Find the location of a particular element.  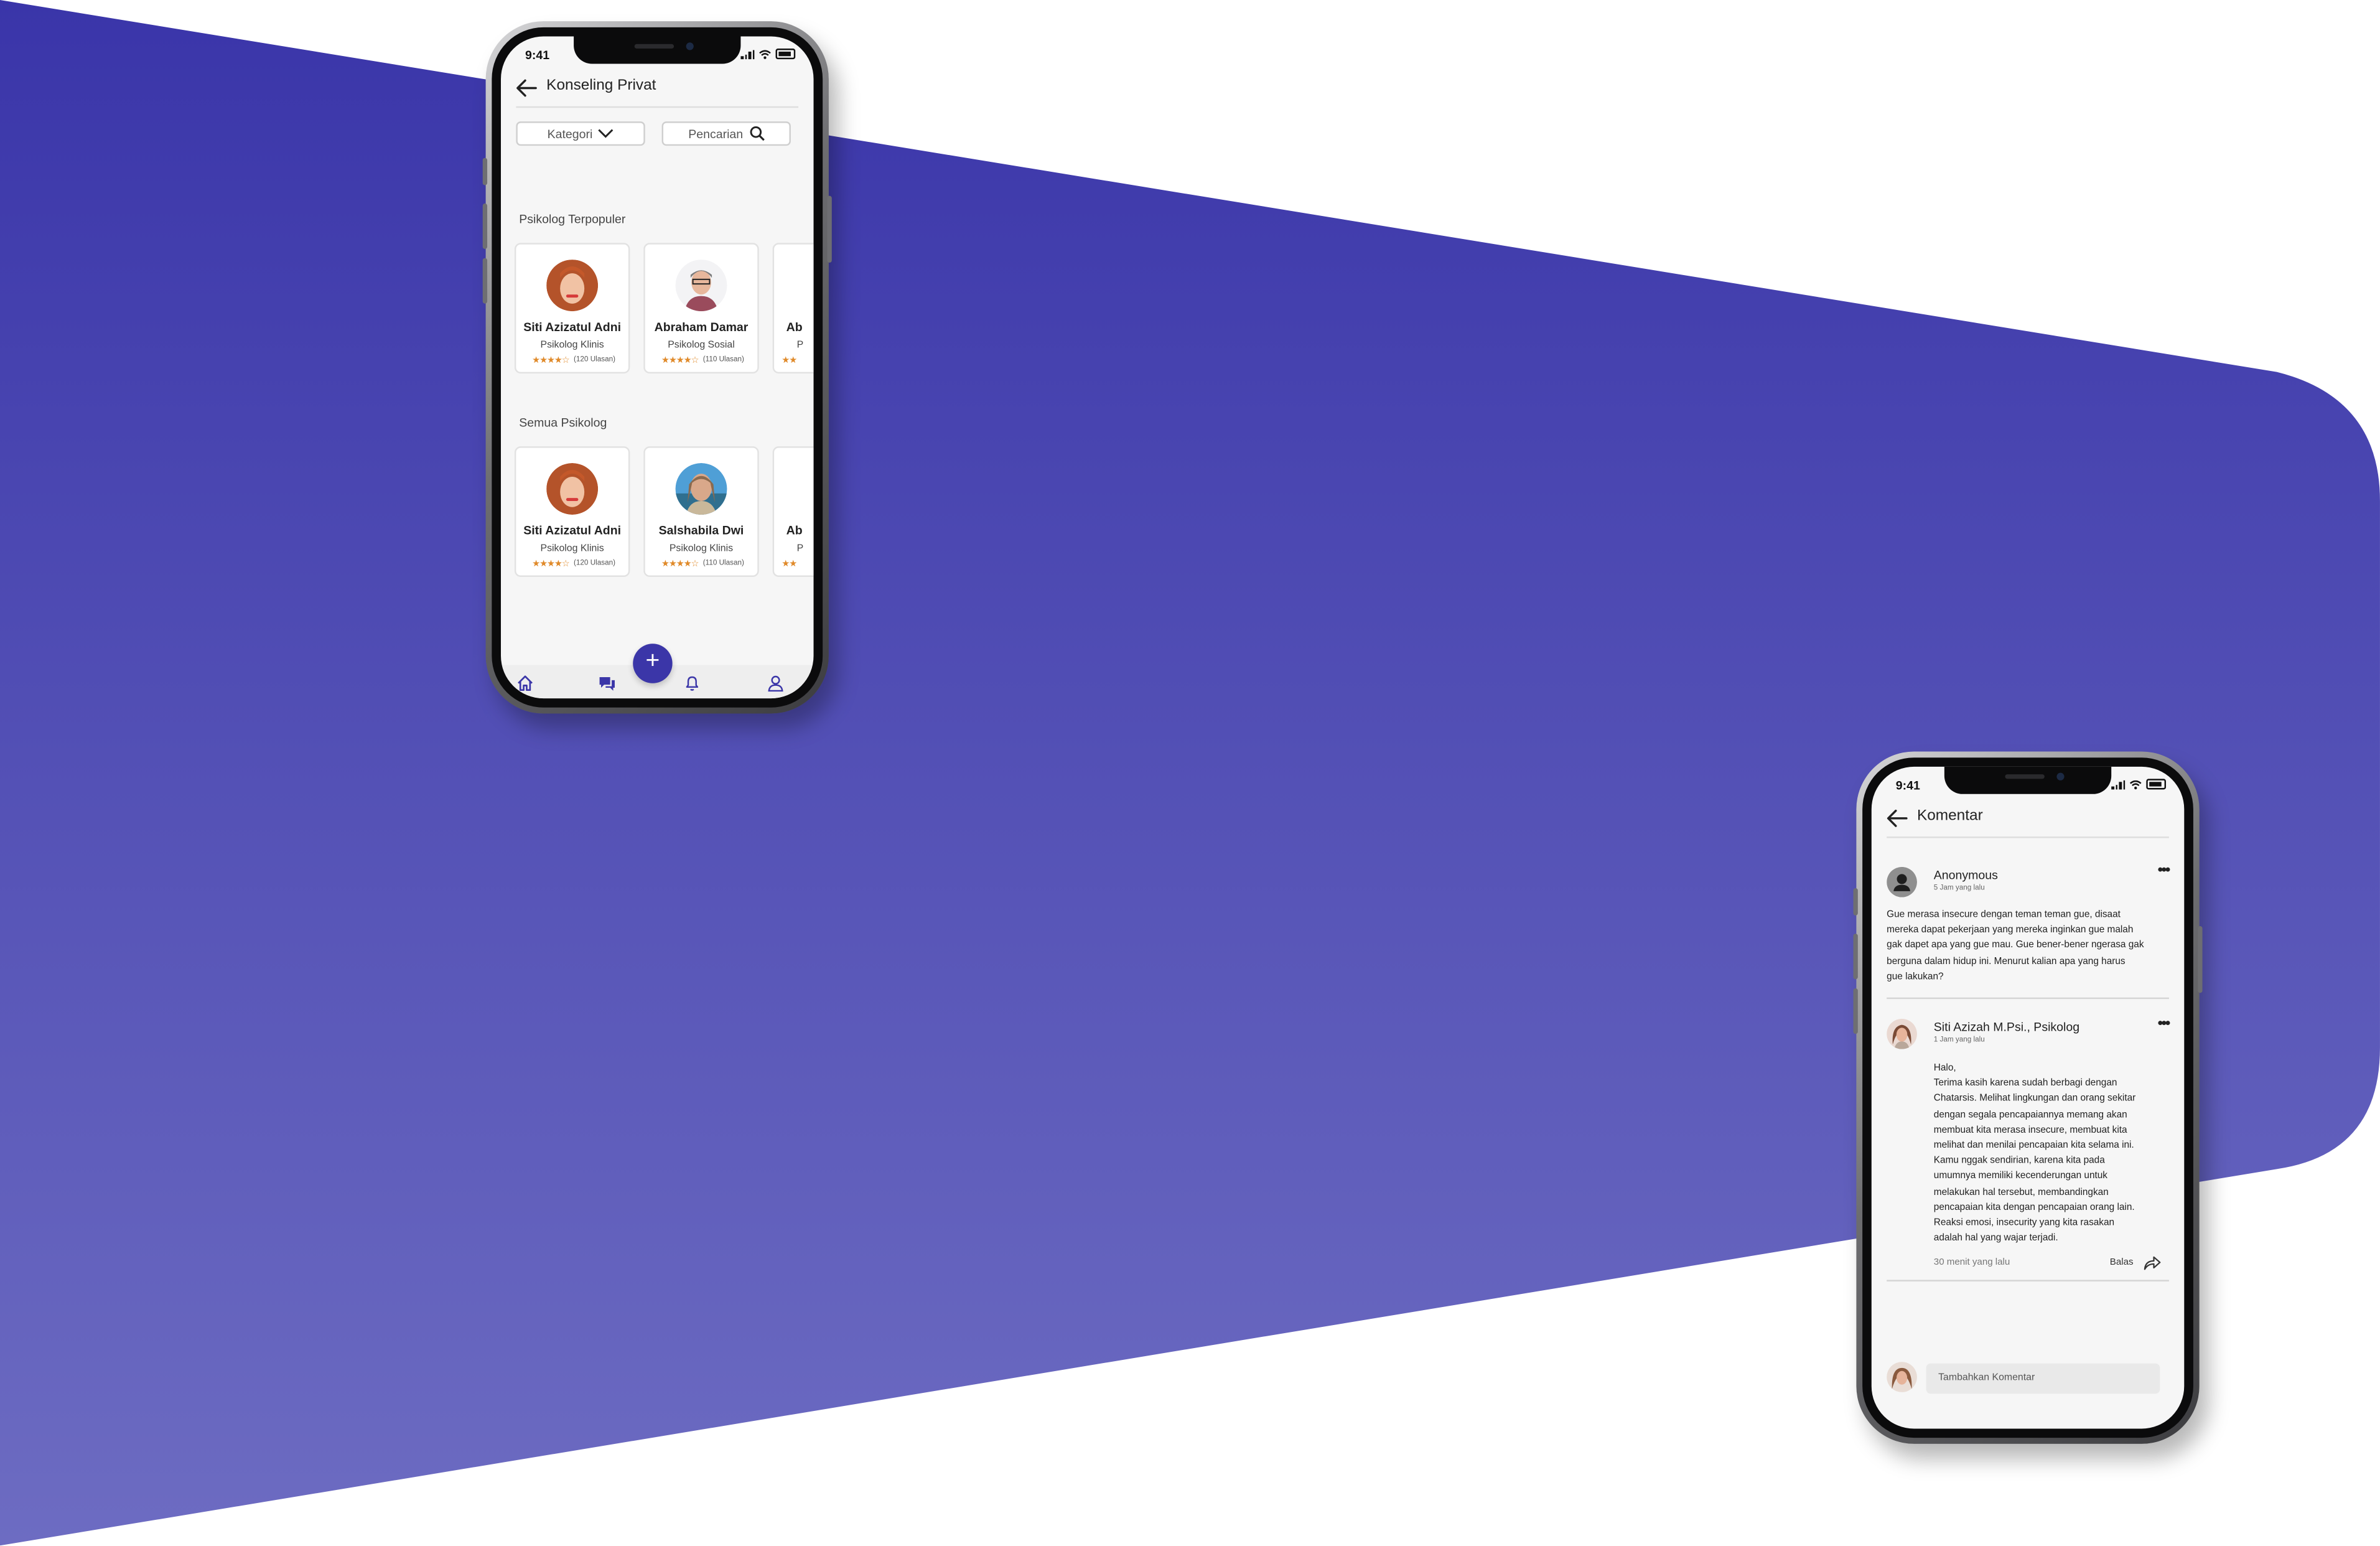

page-title: Konseling Privat is located at coordinates (601, 86).